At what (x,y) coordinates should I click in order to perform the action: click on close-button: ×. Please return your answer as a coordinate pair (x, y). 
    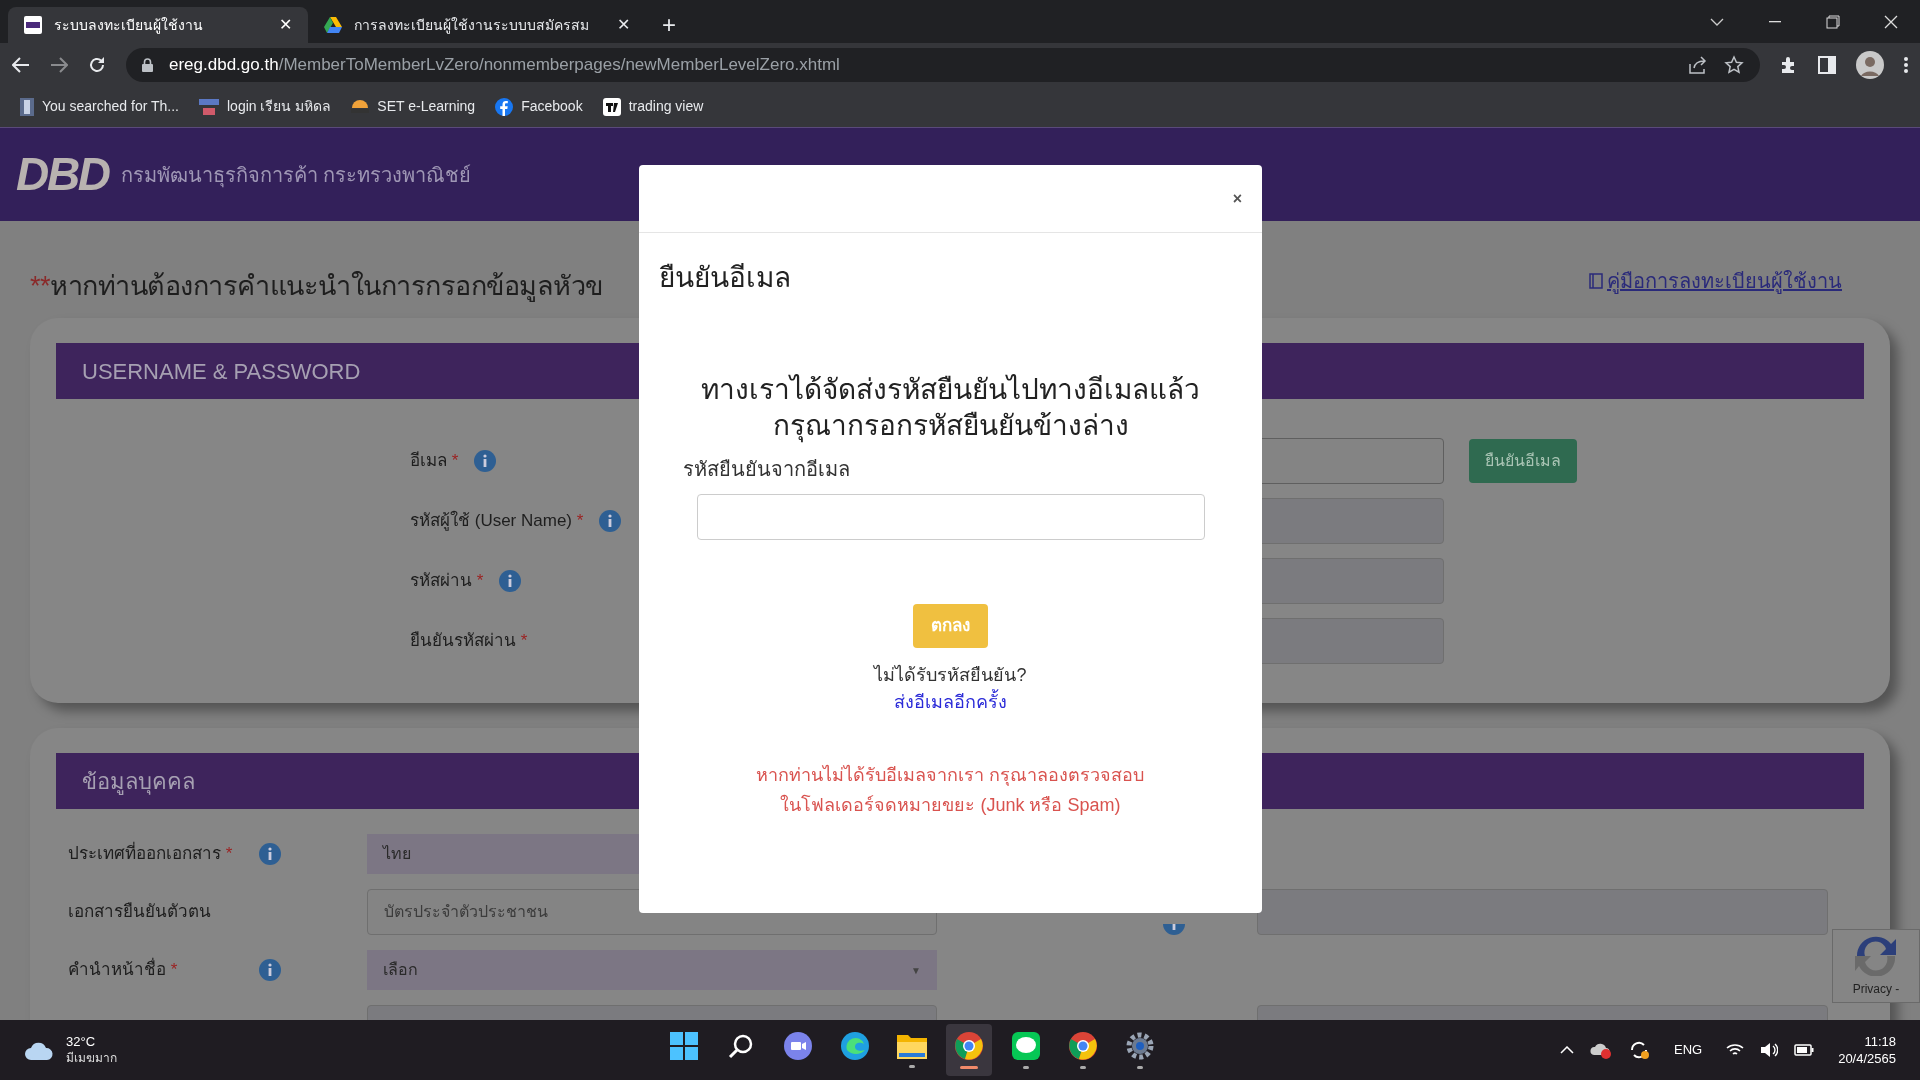
    Looking at the image, I should click on (1237, 198).